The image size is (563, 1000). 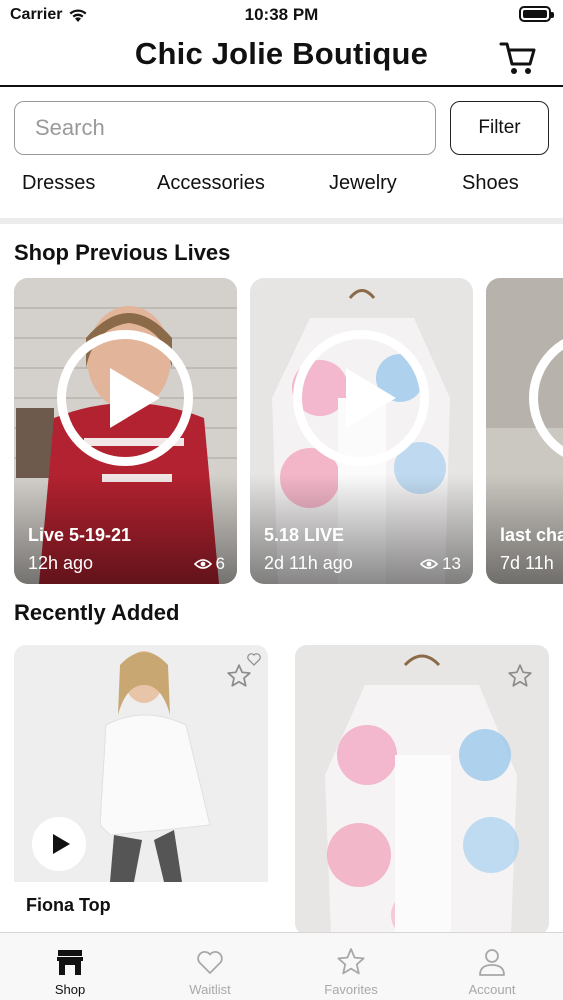 What do you see at coordinates (527, 563) in the screenshot?
I see `live-time: 7d 11h` at bounding box center [527, 563].